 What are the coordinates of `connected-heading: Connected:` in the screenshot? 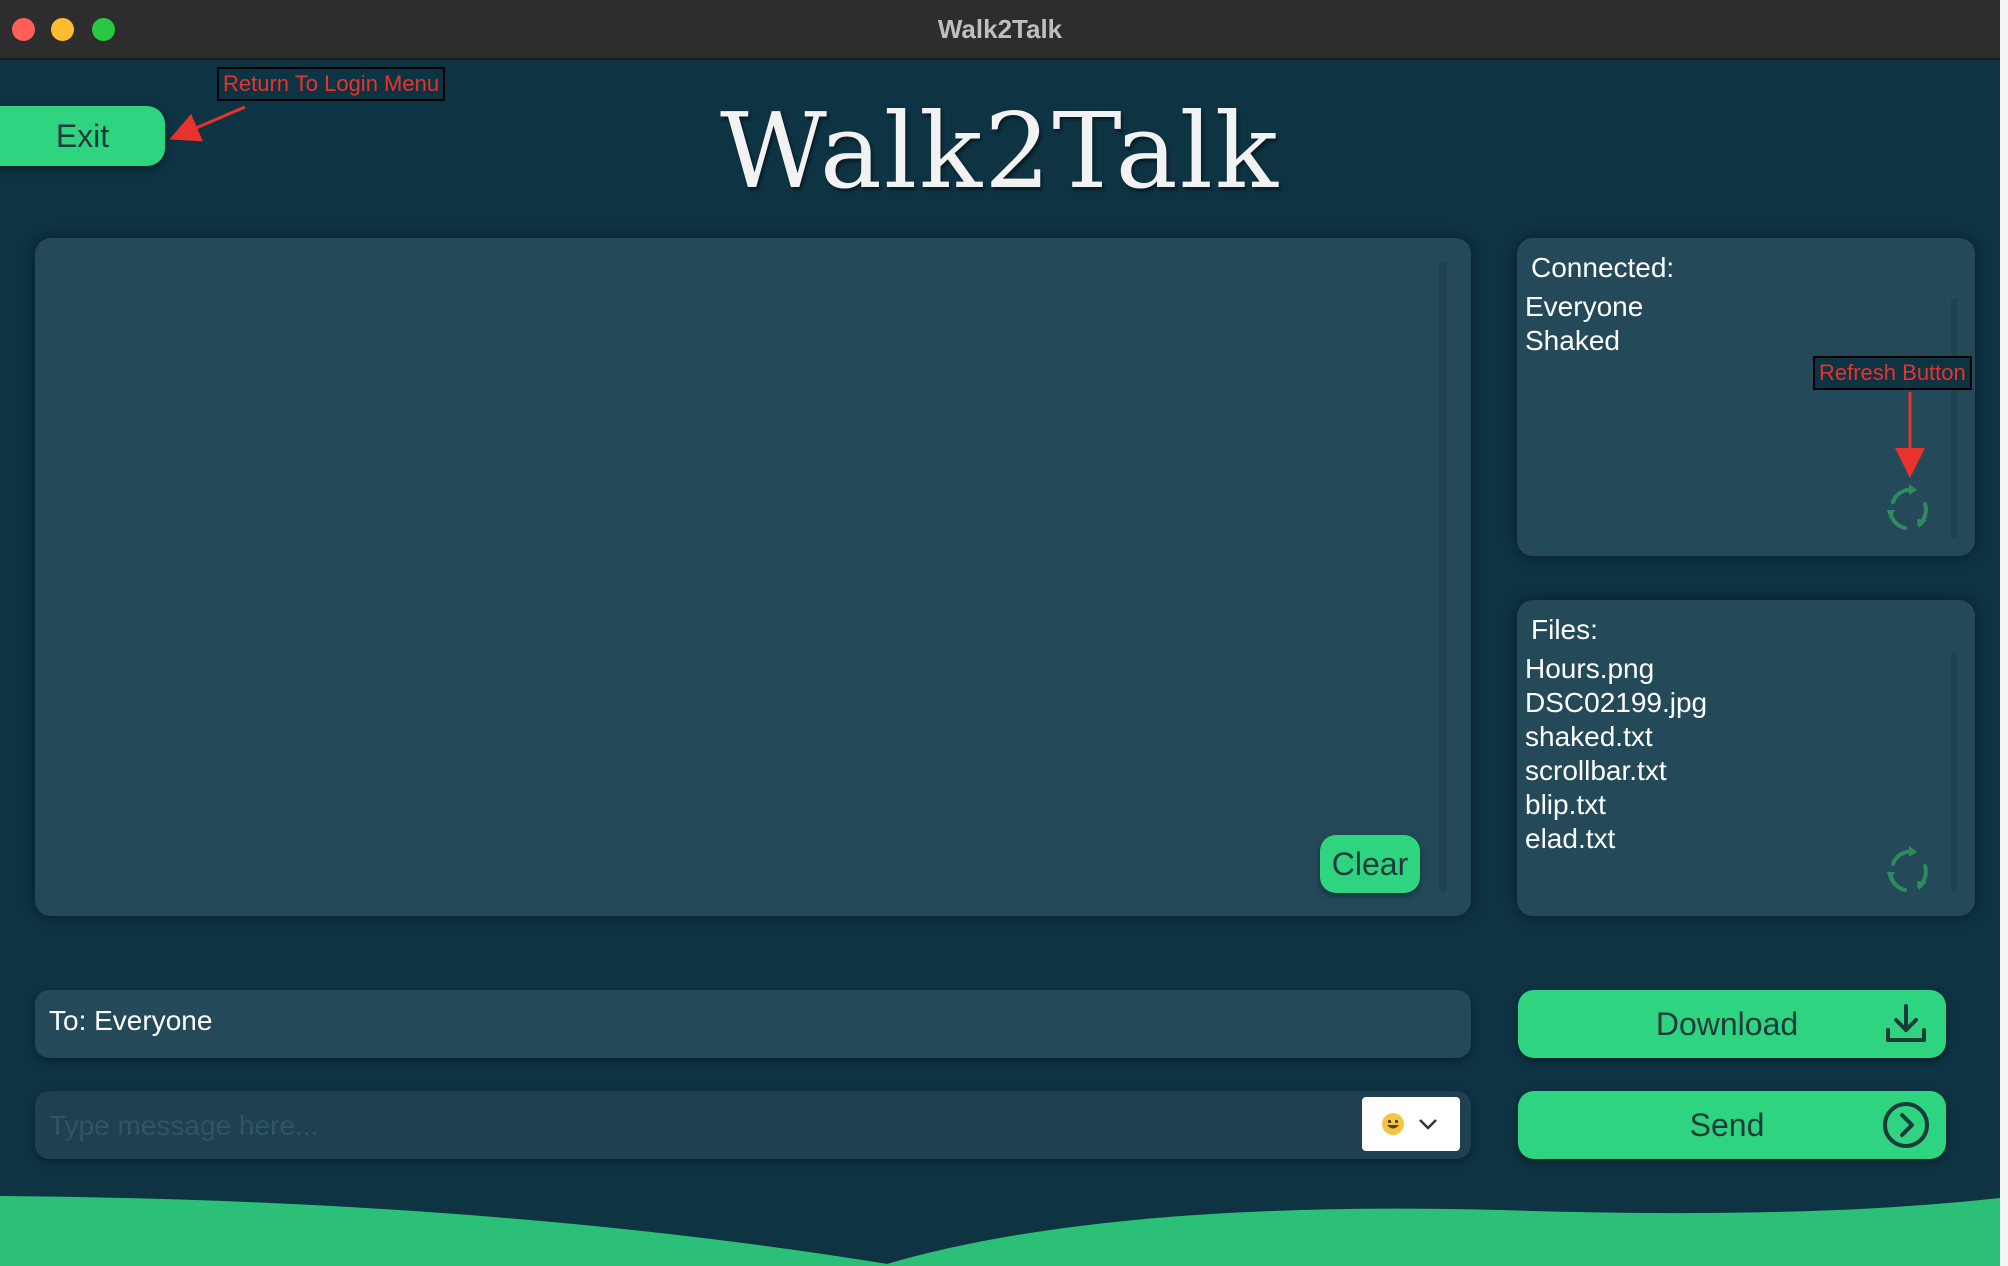 It's located at (1603, 267).